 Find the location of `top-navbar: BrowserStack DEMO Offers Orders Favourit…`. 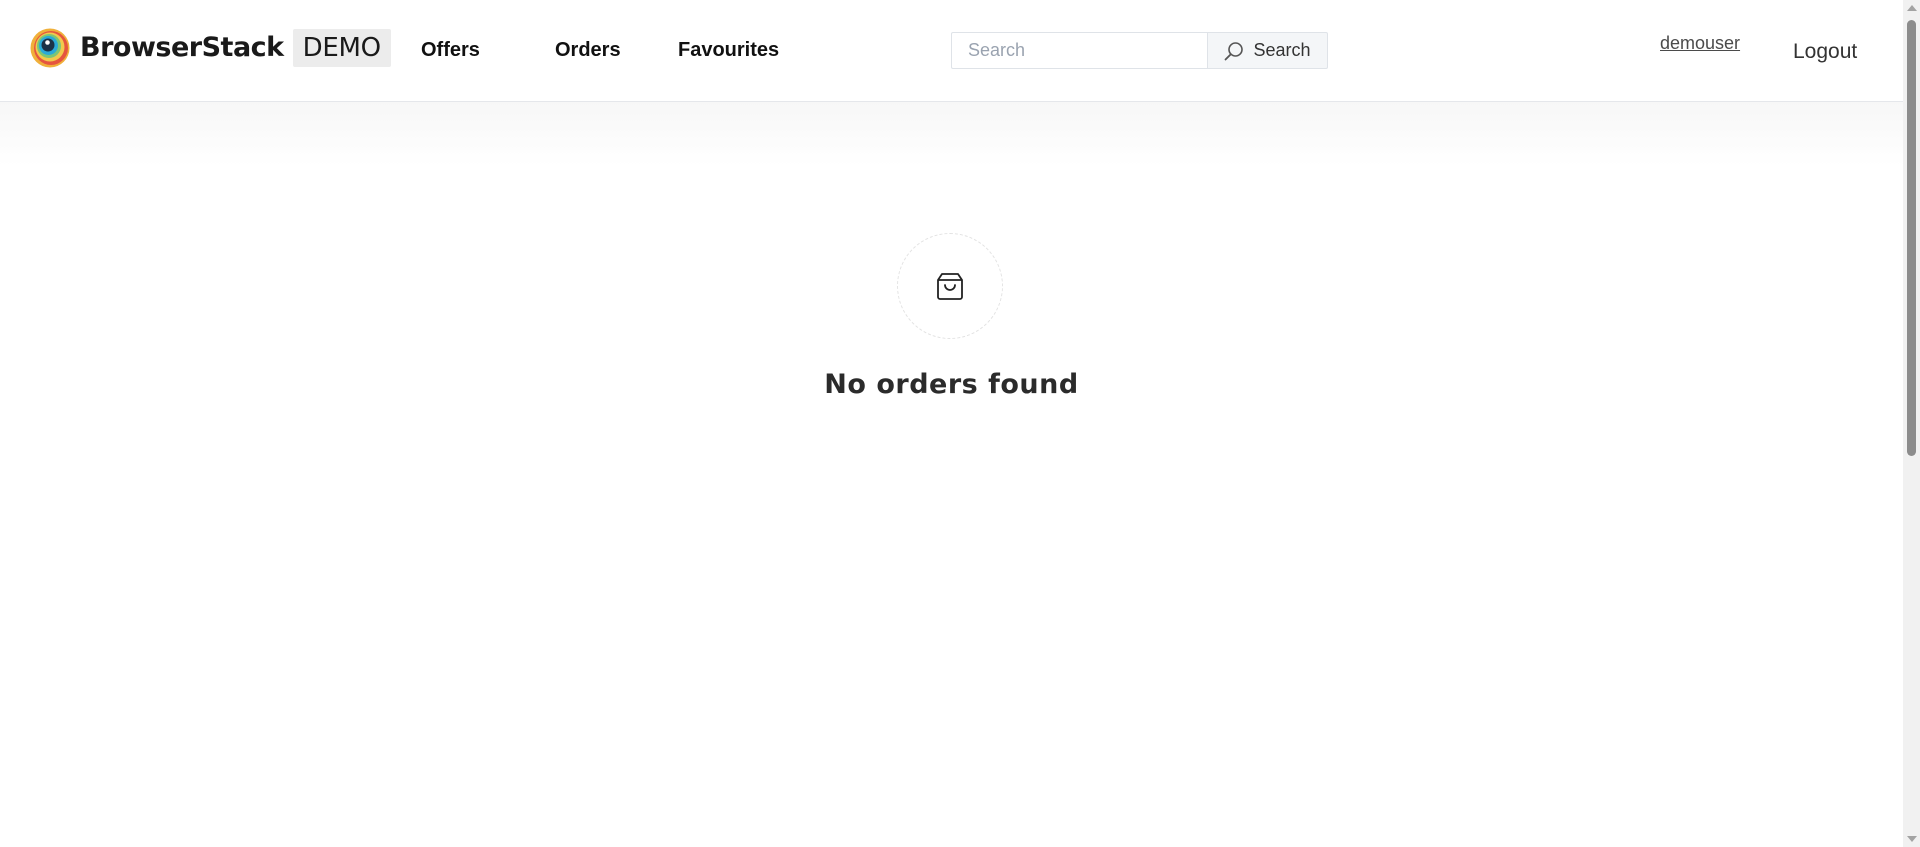

top-navbar: BrowserStack DEMO Offers Orders Favourit… is located at coordinates (951, 51).